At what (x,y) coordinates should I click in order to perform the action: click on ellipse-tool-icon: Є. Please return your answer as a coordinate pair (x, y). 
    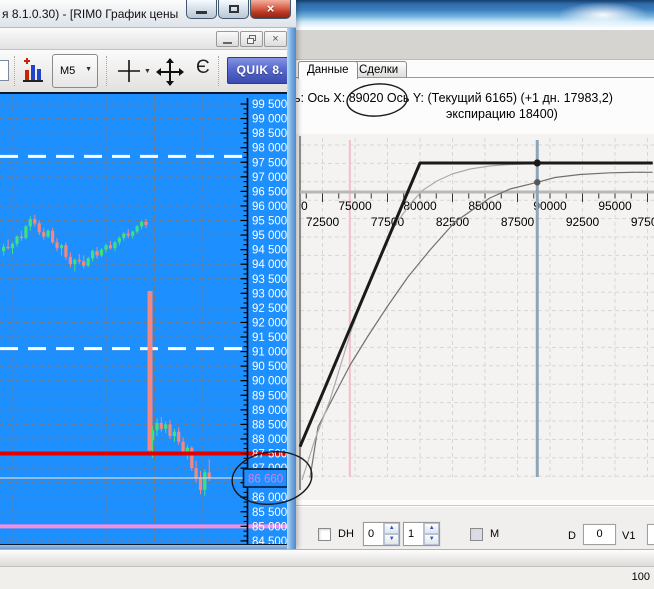
    Looking at the image, I should click on (203, 68).